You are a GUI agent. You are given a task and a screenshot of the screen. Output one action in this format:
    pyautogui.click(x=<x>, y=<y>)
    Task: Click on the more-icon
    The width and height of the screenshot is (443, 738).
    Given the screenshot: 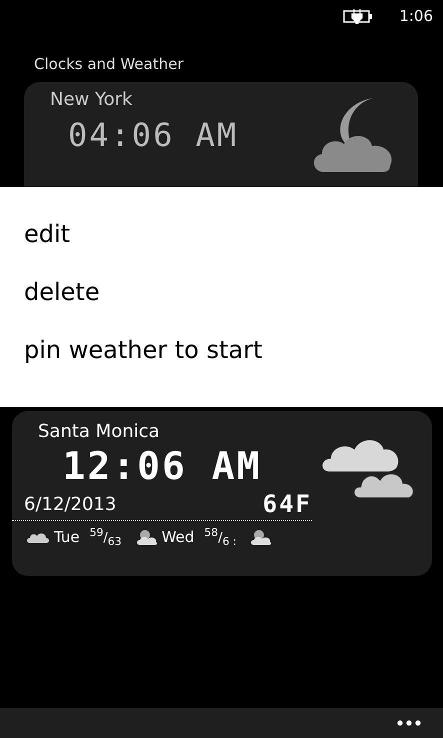 What is the action you would take?
    pyautogui.click(x=409, y=723)
    